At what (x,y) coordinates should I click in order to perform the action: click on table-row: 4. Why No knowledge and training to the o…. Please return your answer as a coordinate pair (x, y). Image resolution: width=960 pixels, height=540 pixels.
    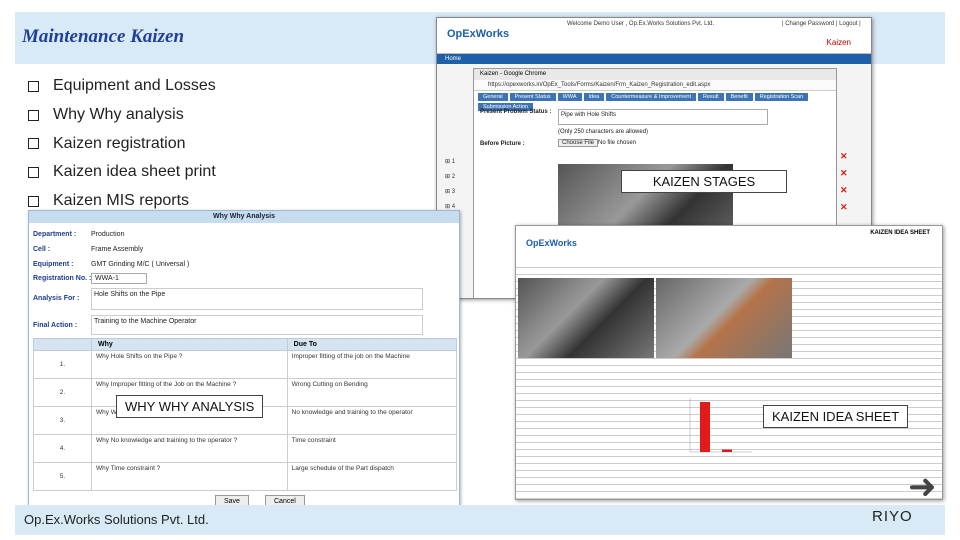
    Looking at the image, I should click on (245, 448).